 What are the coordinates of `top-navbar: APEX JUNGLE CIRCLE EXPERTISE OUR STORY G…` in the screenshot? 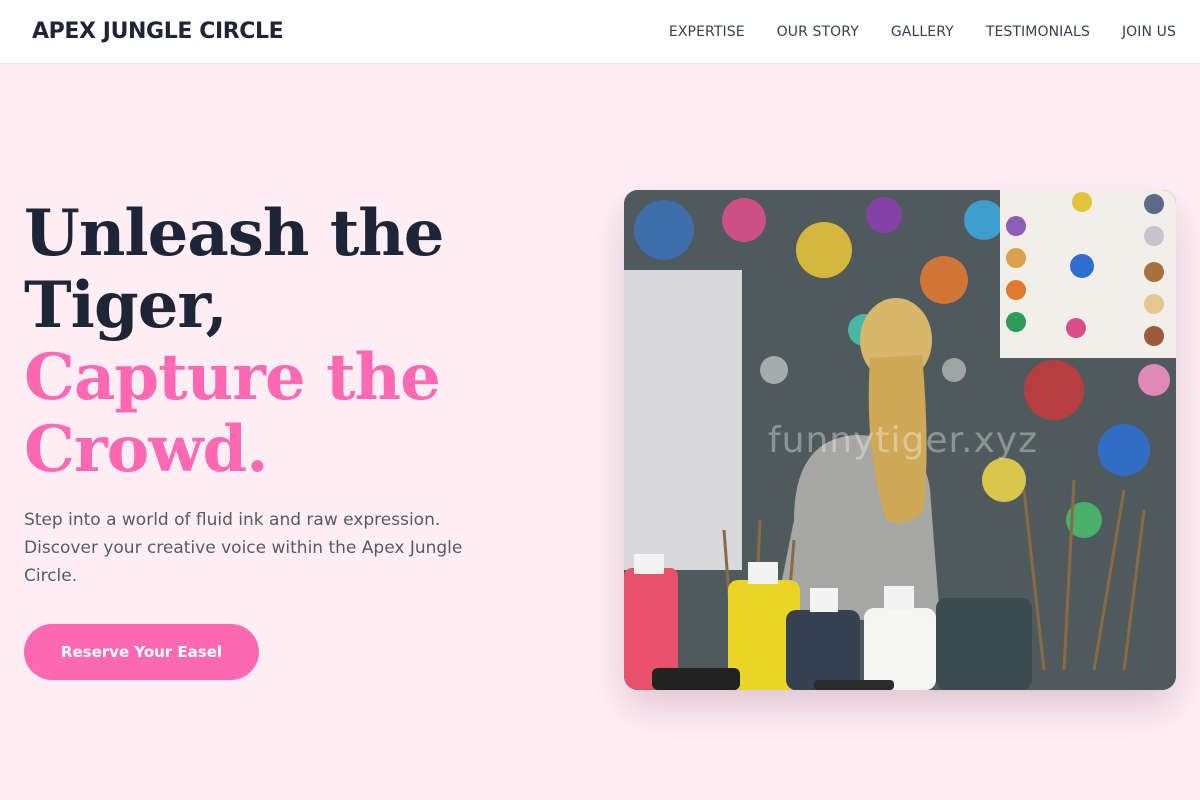 It's located at (600, 32).